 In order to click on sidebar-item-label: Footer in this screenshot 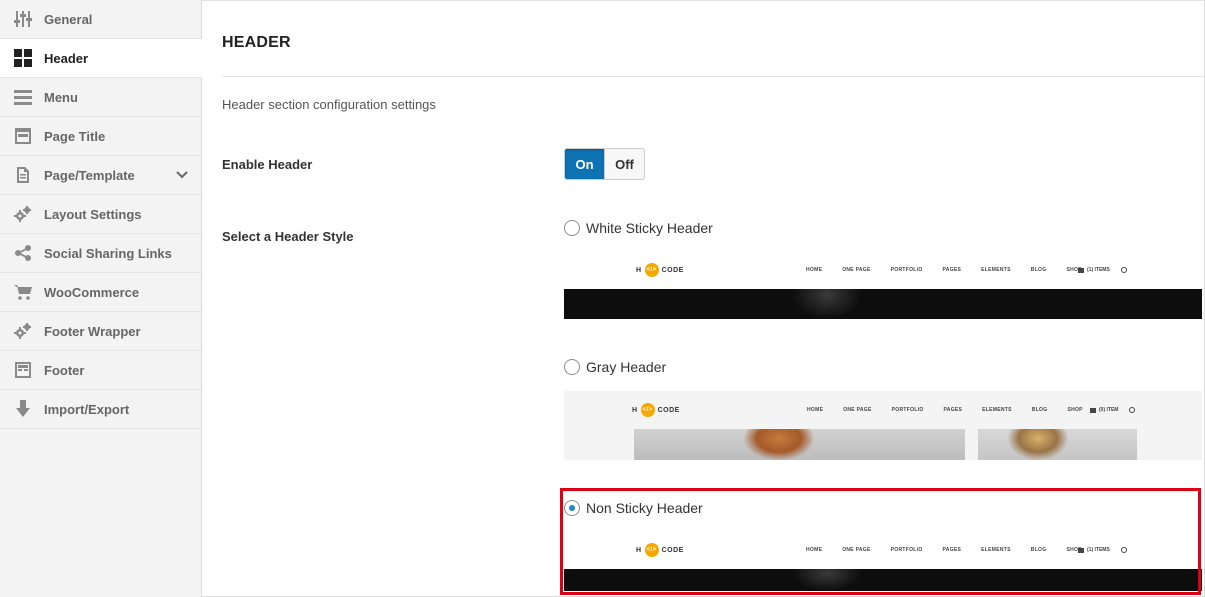, I will do `click(64, 370)`.